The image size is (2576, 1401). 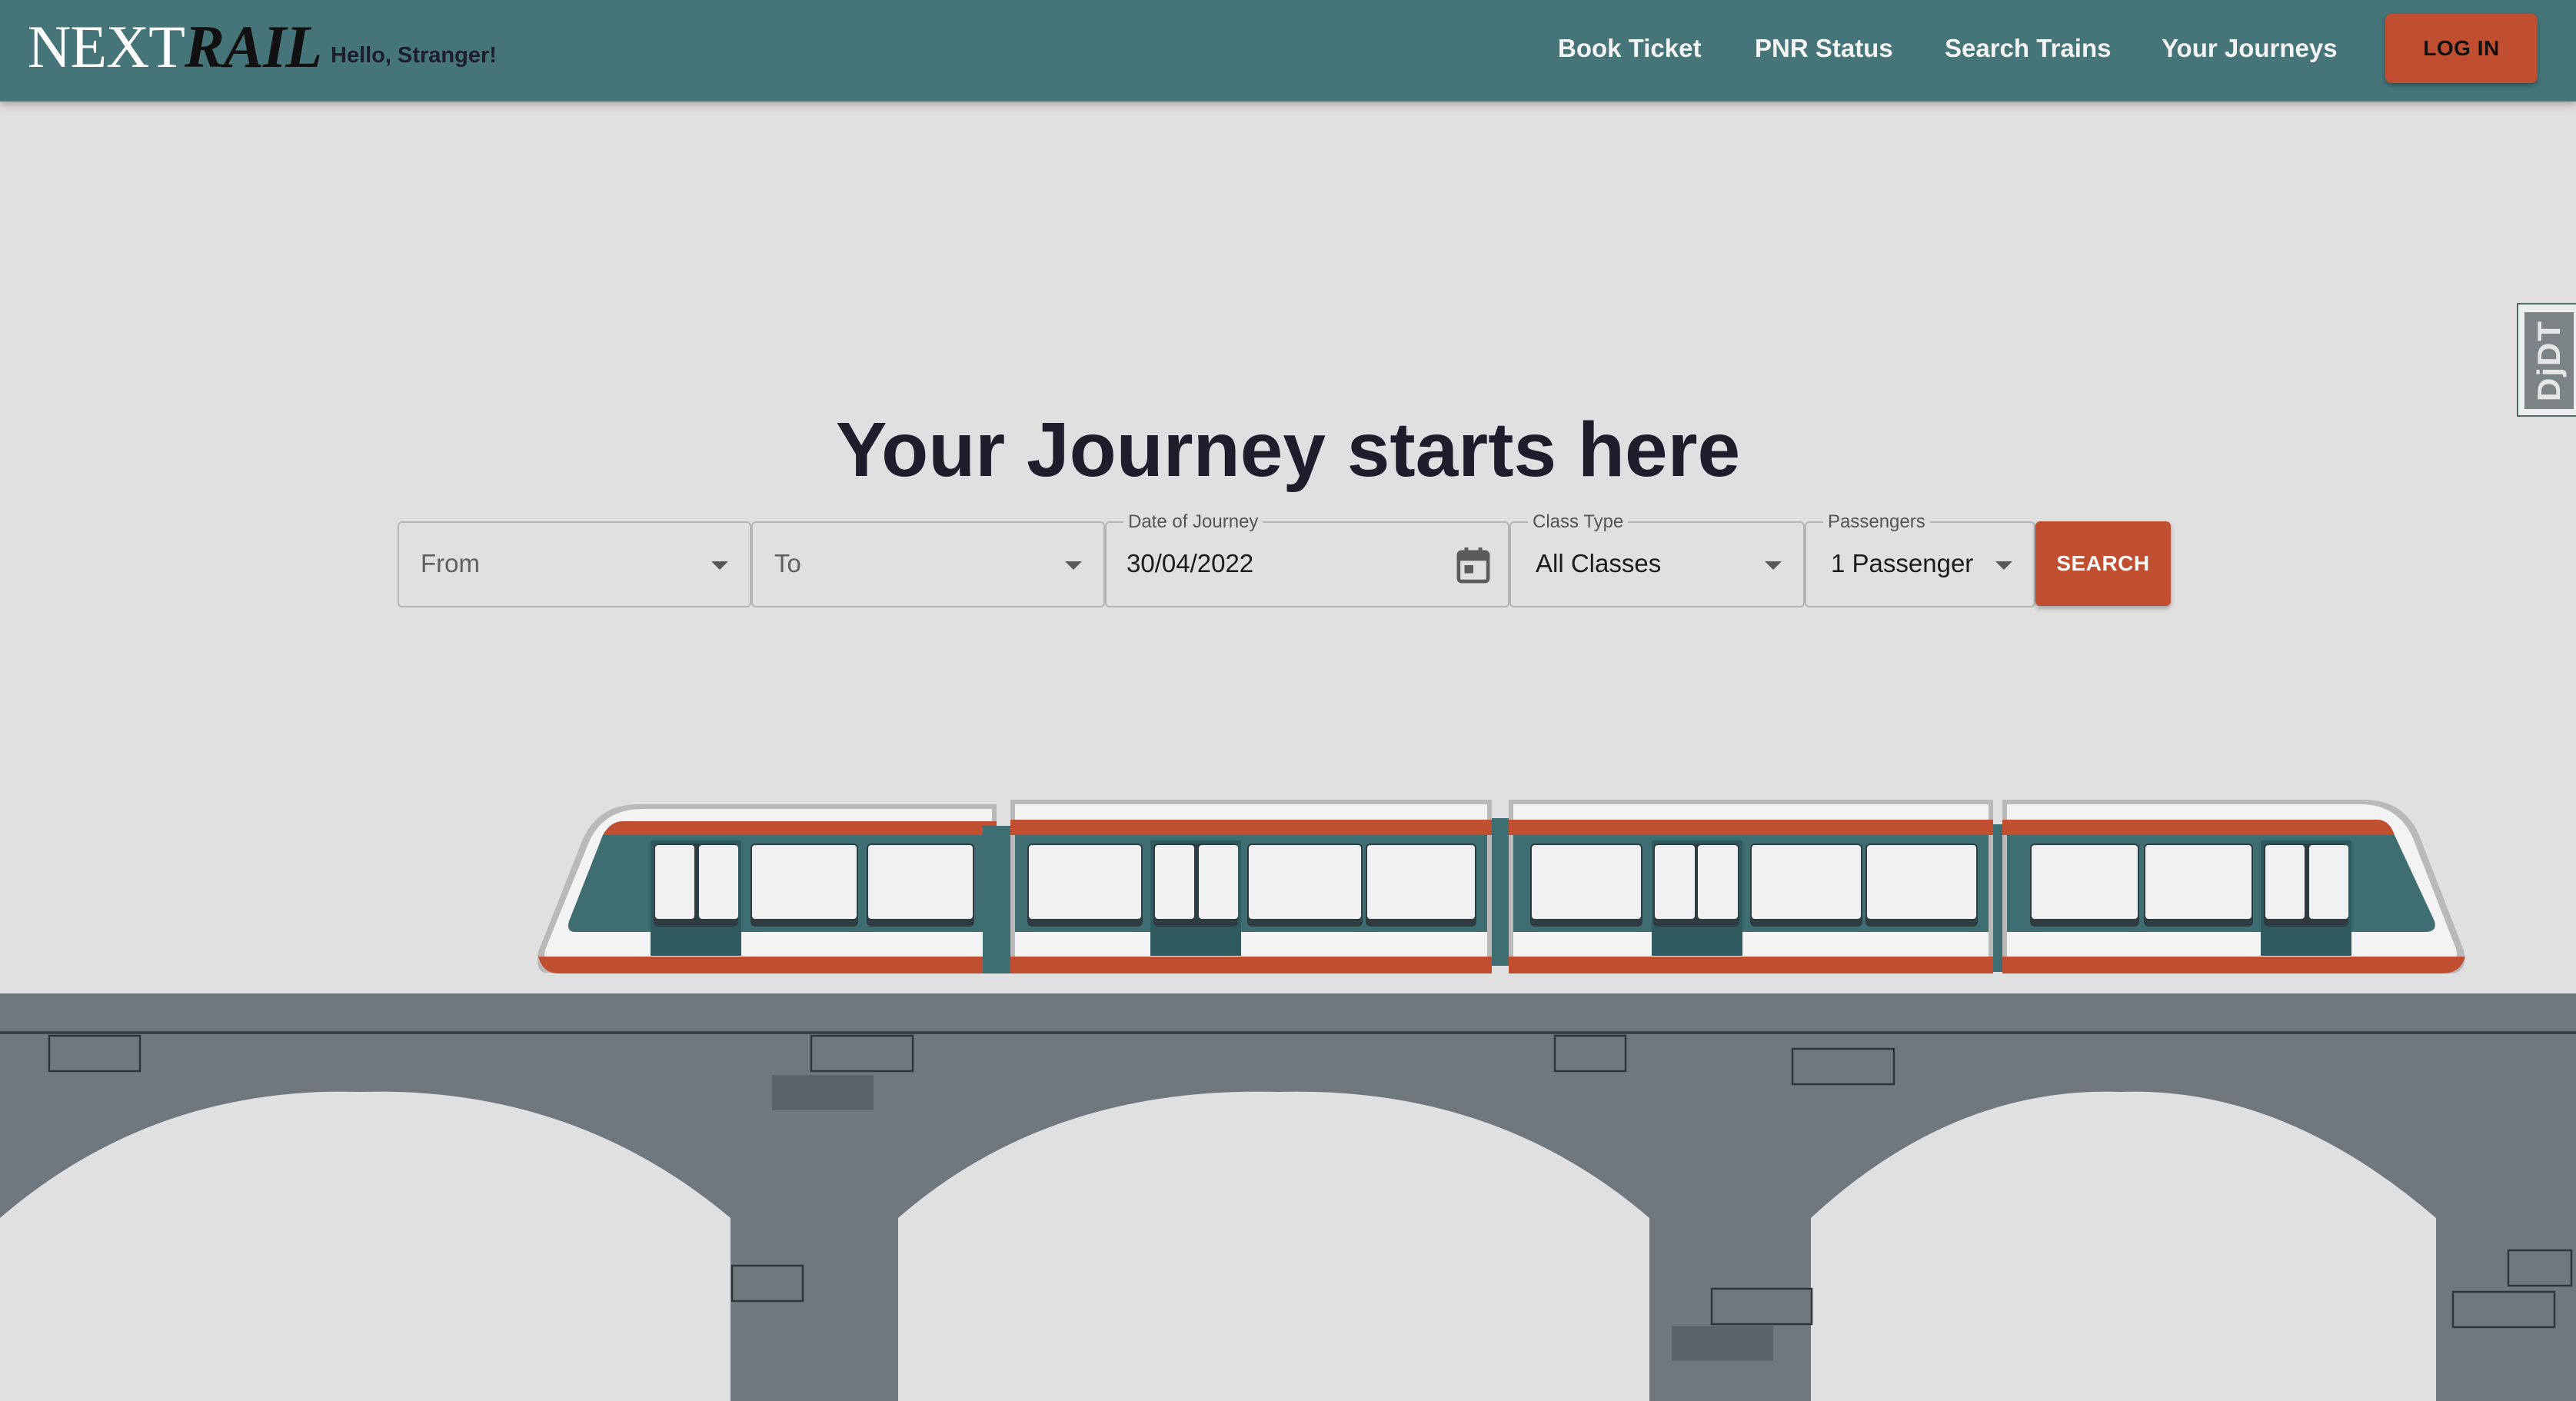 What do you see at coordinates (253, 46) in the screenshot?
I see `logo-text-rail: RAIL` at bounding box center [253, 46].